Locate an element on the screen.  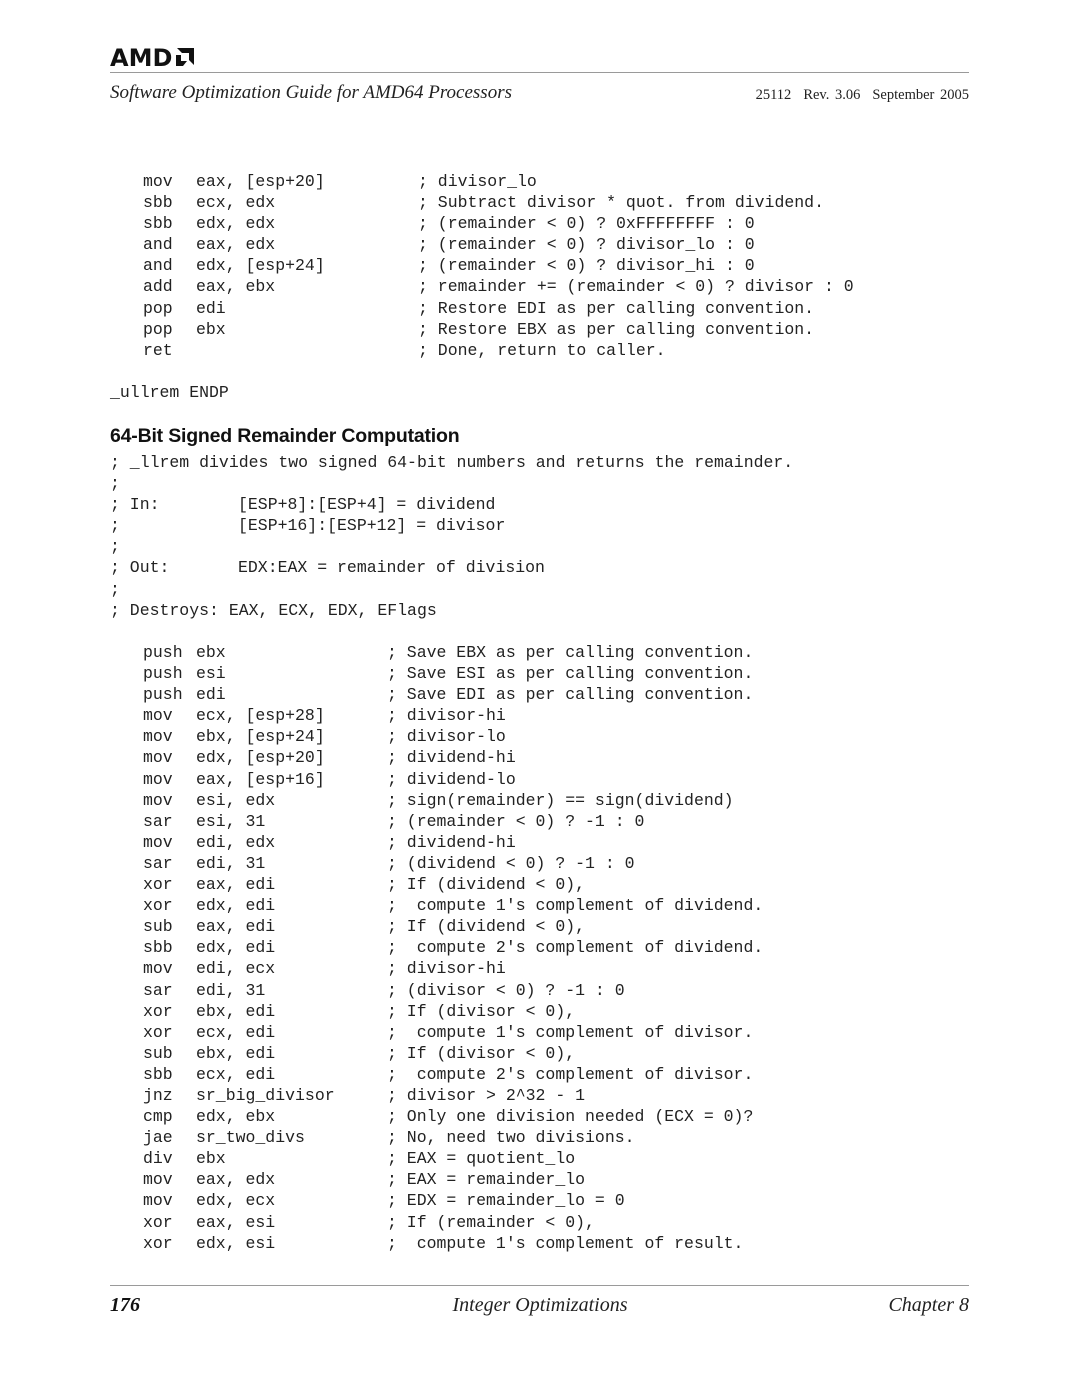
document-date: September 2005 is located at coordinates (920, 95).